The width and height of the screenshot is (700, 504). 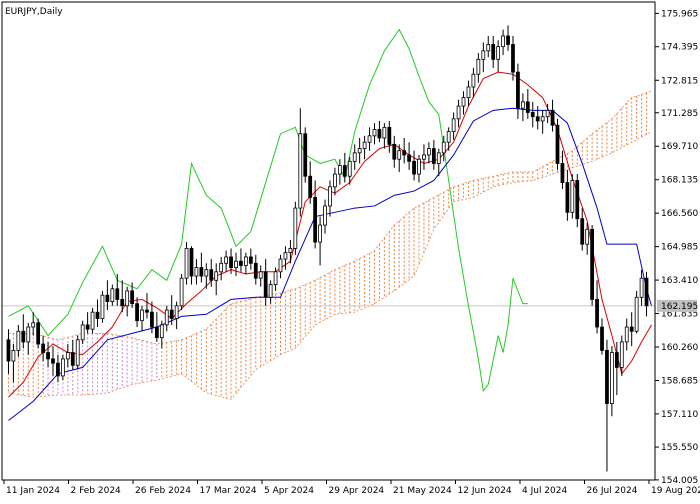 What do you see at coordinates (485, 491) in the screenshot?
I see `x-tick-label: 12 Jun 2024` at bounding box center [485, 491].